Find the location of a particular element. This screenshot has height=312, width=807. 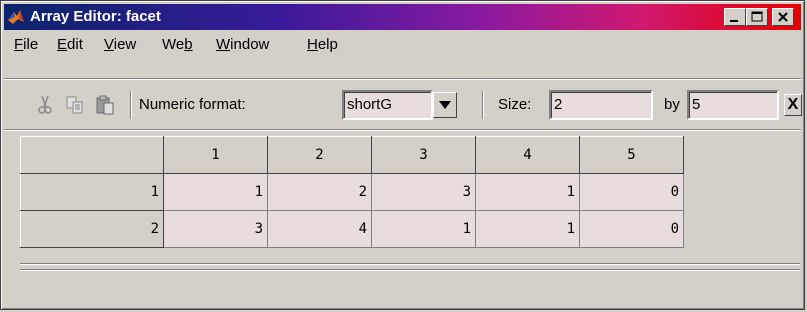

column-header: 1 is located at coordinates (215, 155).